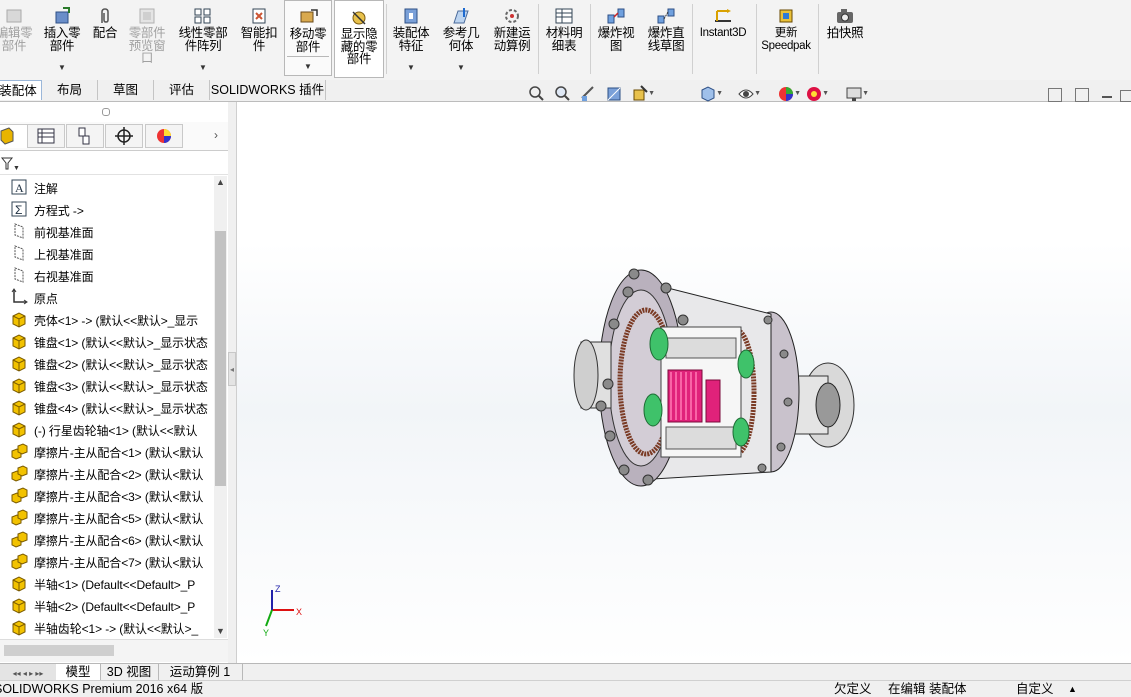 Image resolution: width=1131 pixels, height=697 pixels. Describe the element at coordinates (1082, 95) in the screenshot. I see `expand-panel-icon` at that location.